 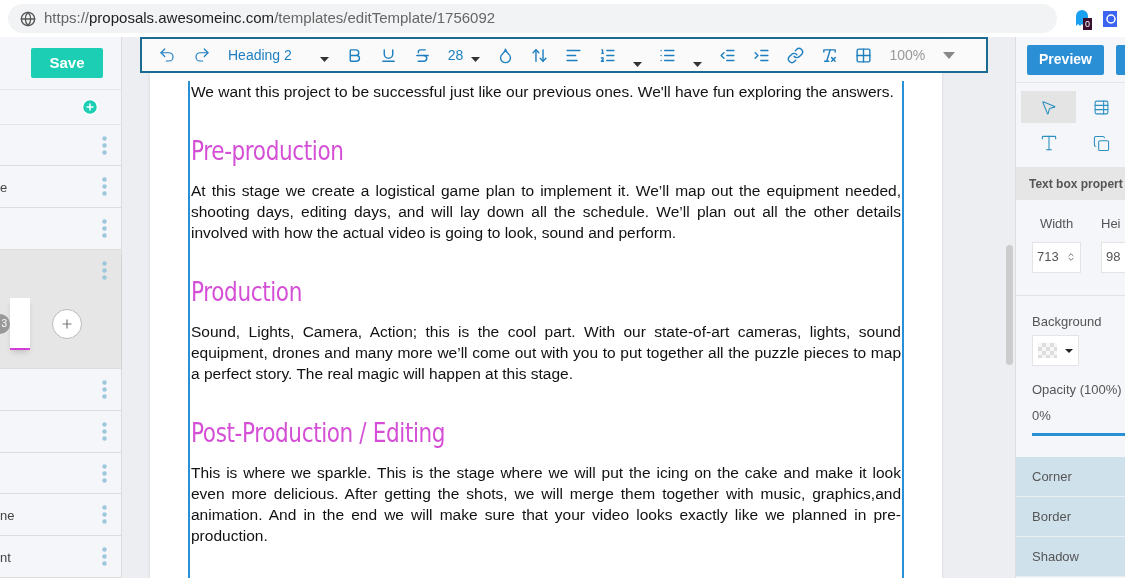 I want to click on pointer-icon, so click(x=1048, y=107).